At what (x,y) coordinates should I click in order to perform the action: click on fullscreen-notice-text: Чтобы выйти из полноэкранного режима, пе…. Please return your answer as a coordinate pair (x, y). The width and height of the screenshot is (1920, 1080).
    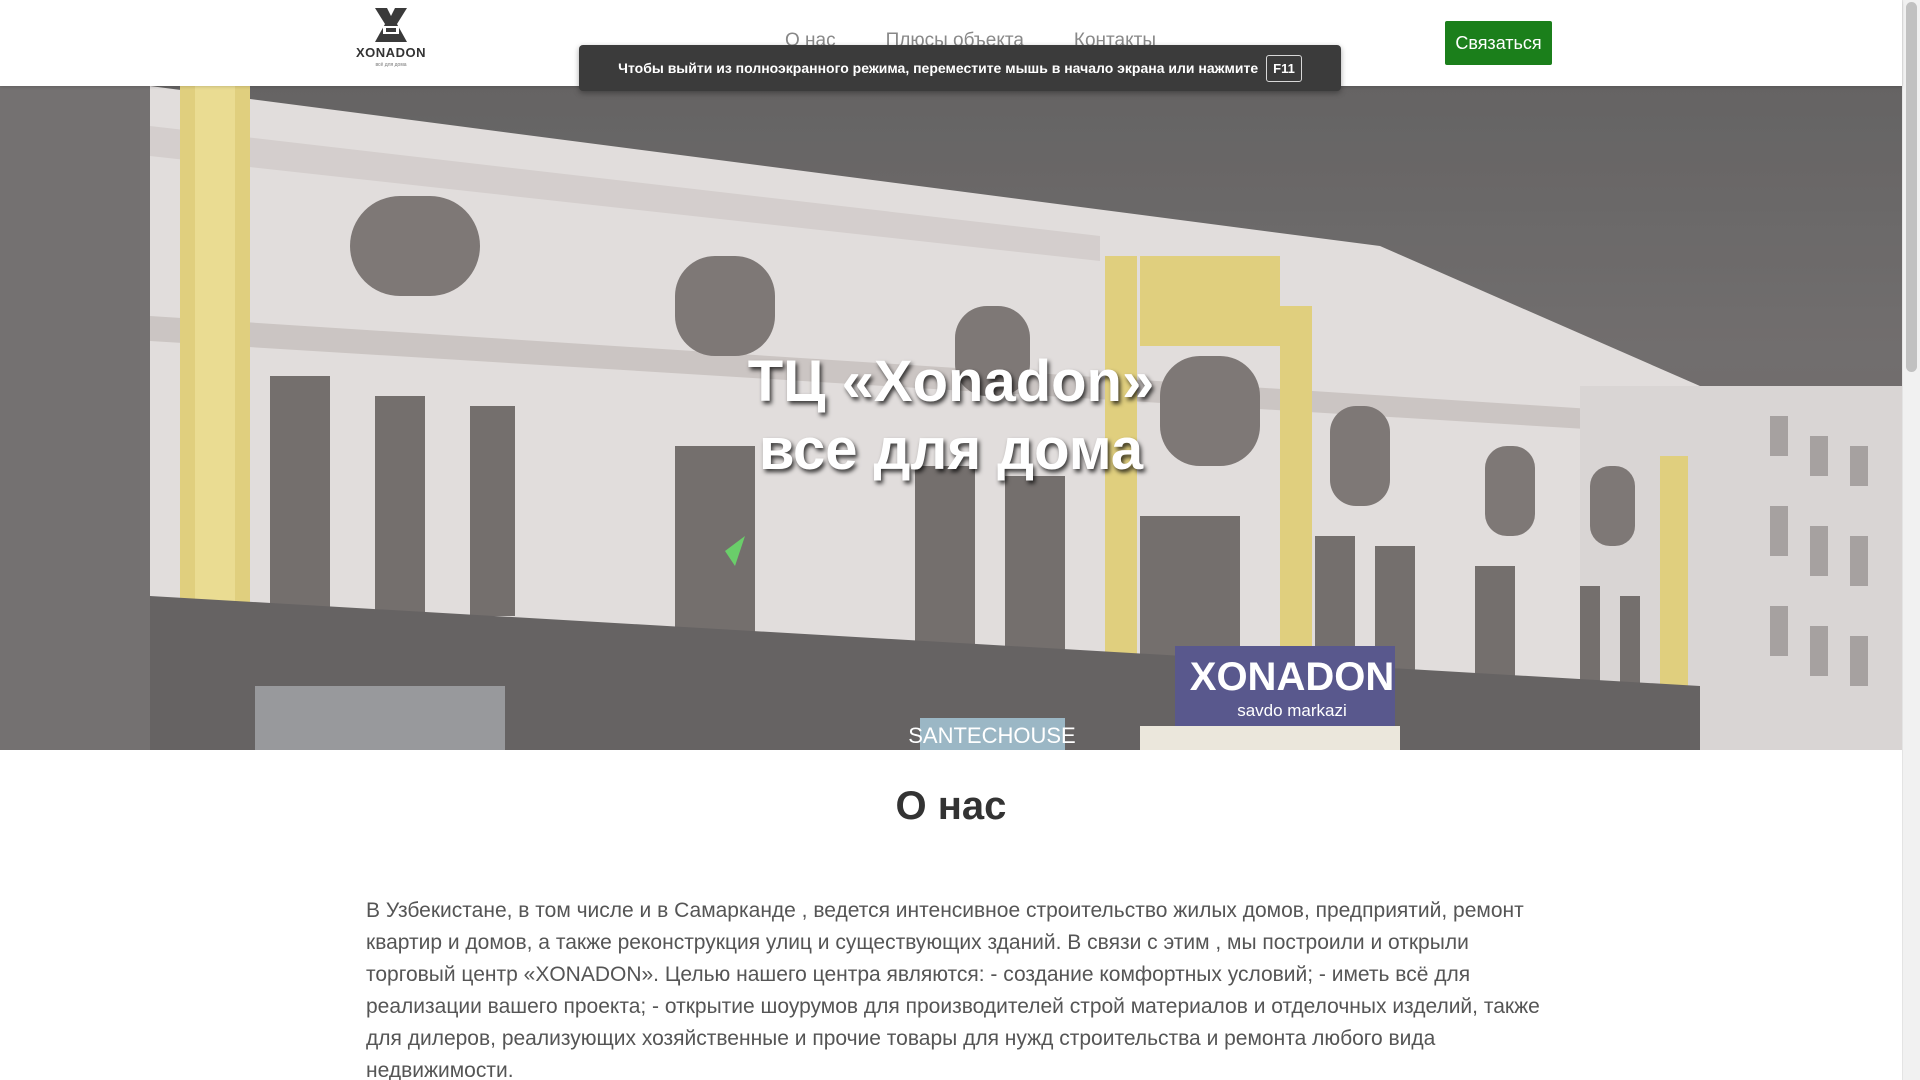
    Looking at the image, I should click on (938, 68).